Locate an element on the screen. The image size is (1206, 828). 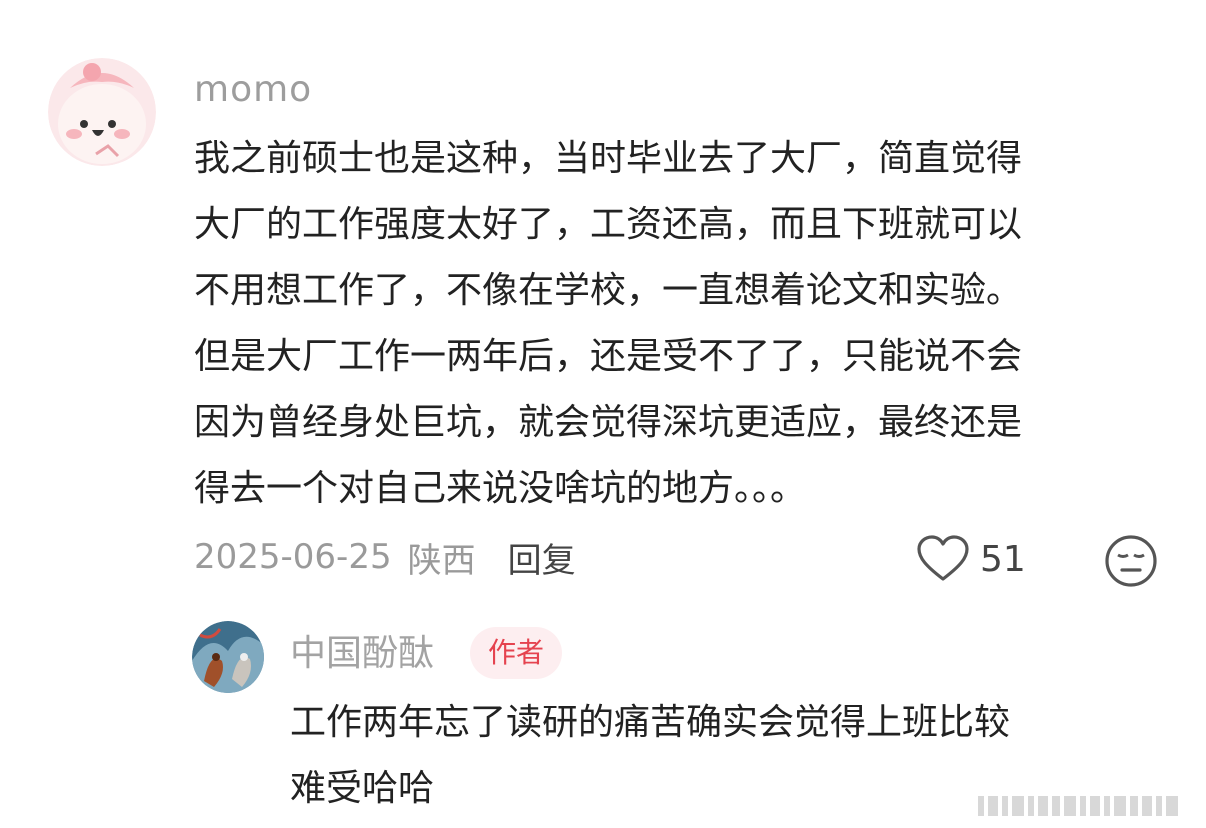
comment-username: momo is located at coordinates (253, 90).